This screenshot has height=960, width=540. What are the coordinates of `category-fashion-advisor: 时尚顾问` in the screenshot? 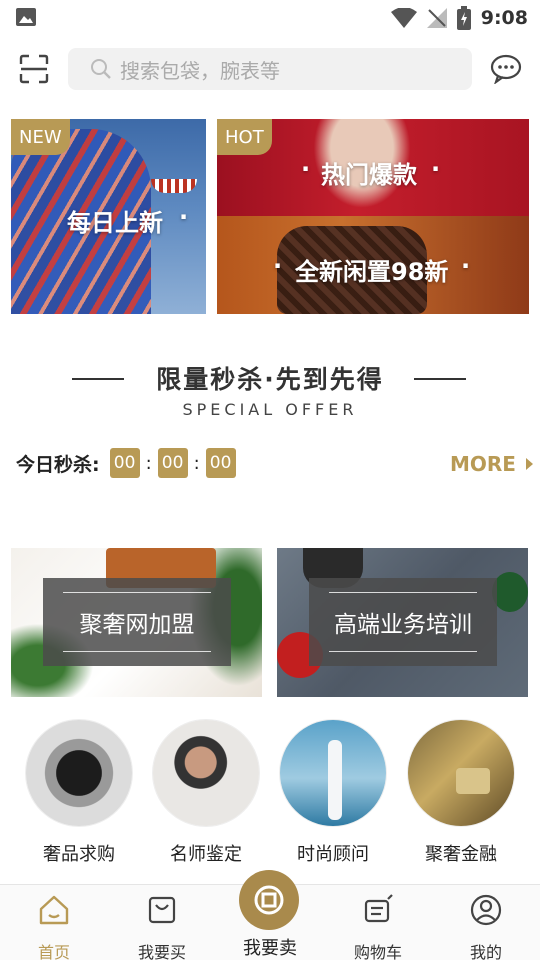 It's located at (333, 795).